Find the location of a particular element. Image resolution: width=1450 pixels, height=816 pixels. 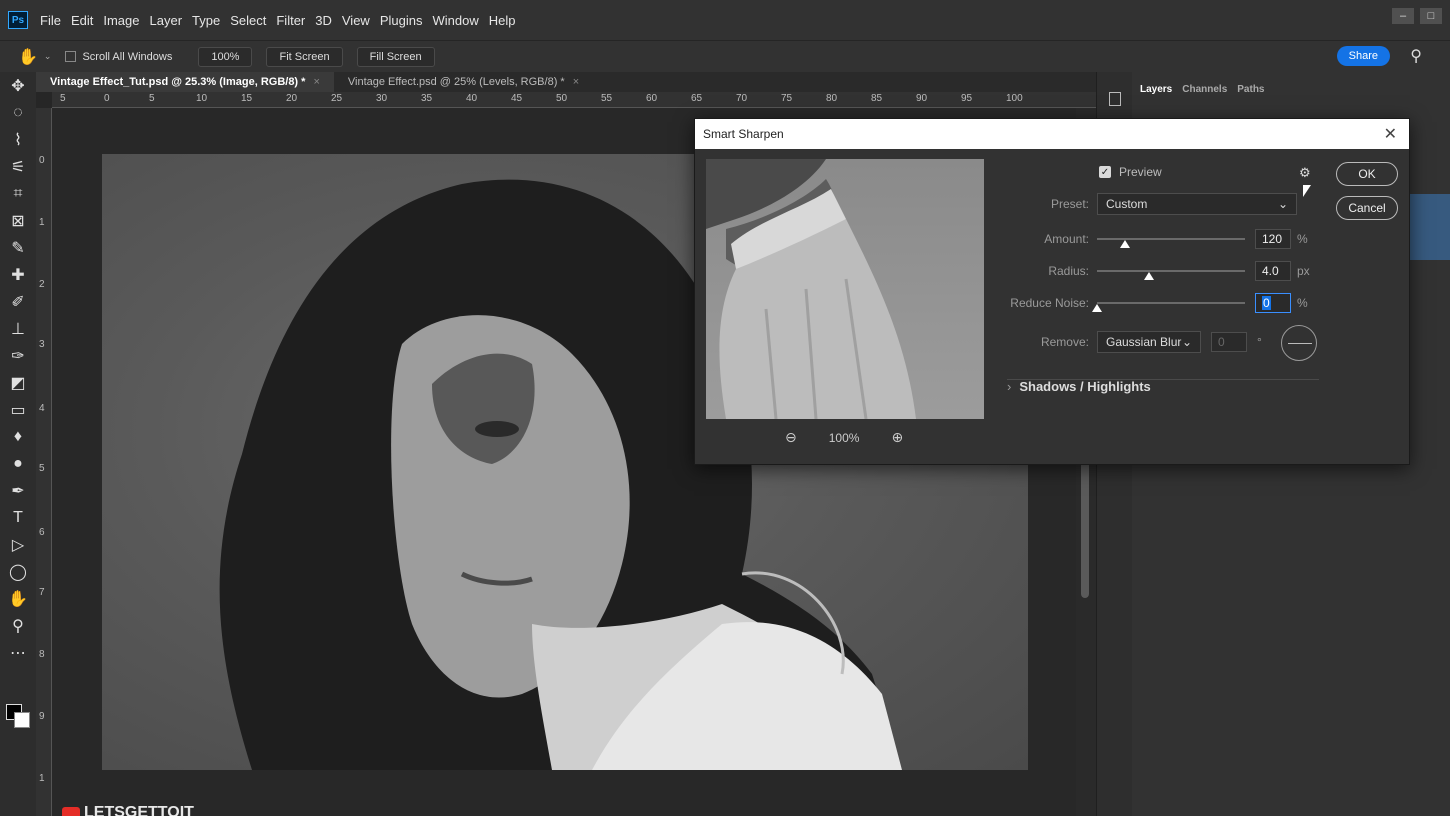

remove-select: Gaussian Blur ⌄ is located at coordinates (1149, 342).